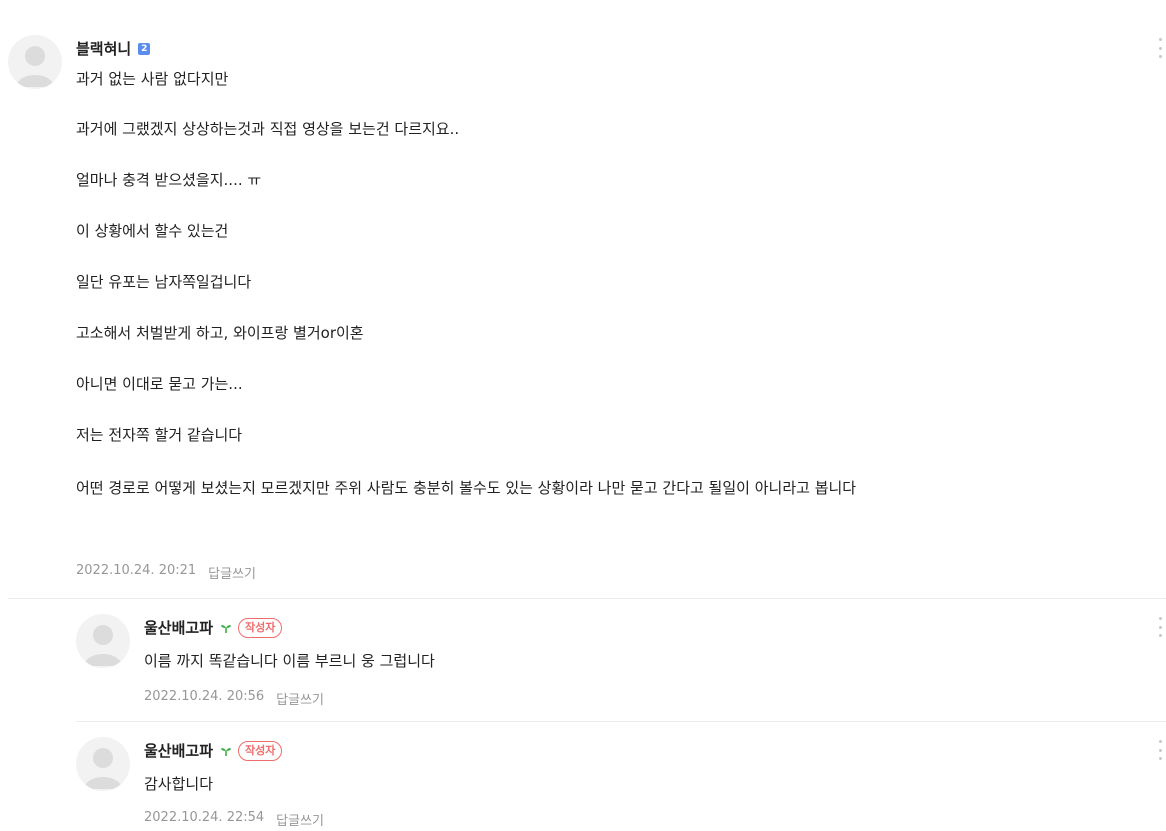 The width and height of the screenshot is (1166, 831). I want to click on comment-text: 이름 까지 똑같습니다 이름 부르니 웅 그럽니다, so click(289, 661).